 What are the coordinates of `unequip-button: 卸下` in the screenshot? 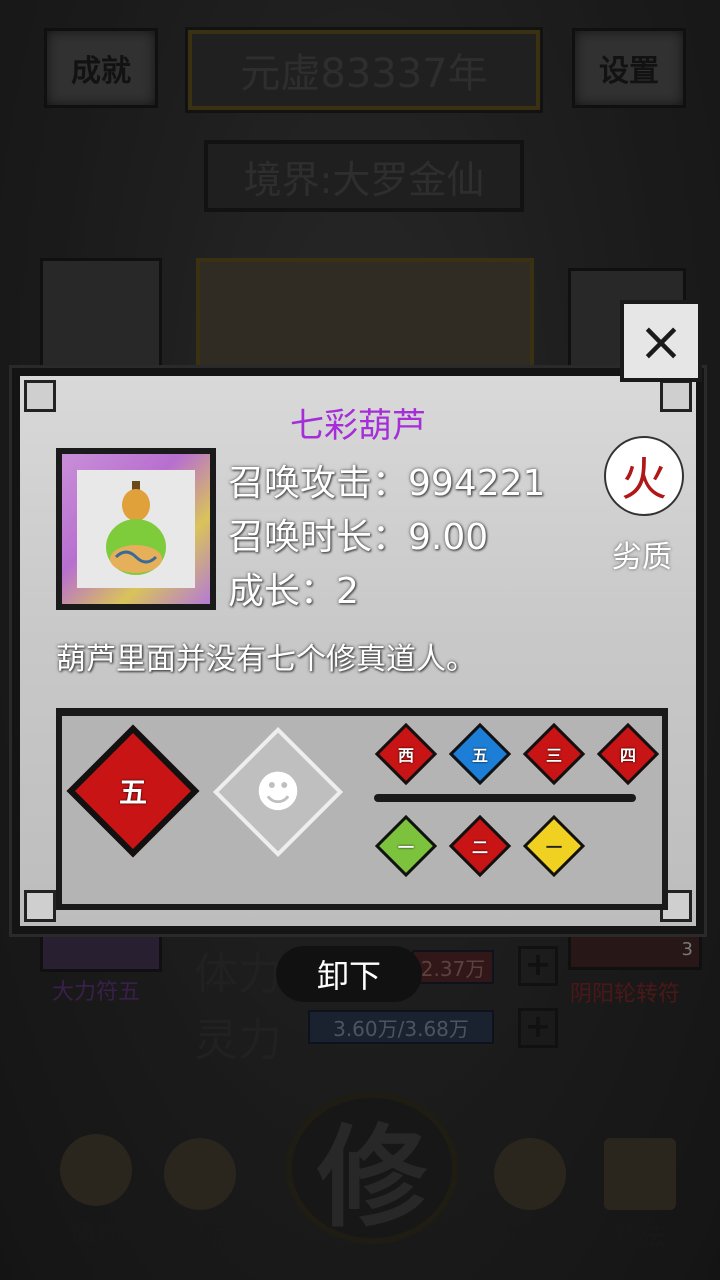 It's located at (349, 974).